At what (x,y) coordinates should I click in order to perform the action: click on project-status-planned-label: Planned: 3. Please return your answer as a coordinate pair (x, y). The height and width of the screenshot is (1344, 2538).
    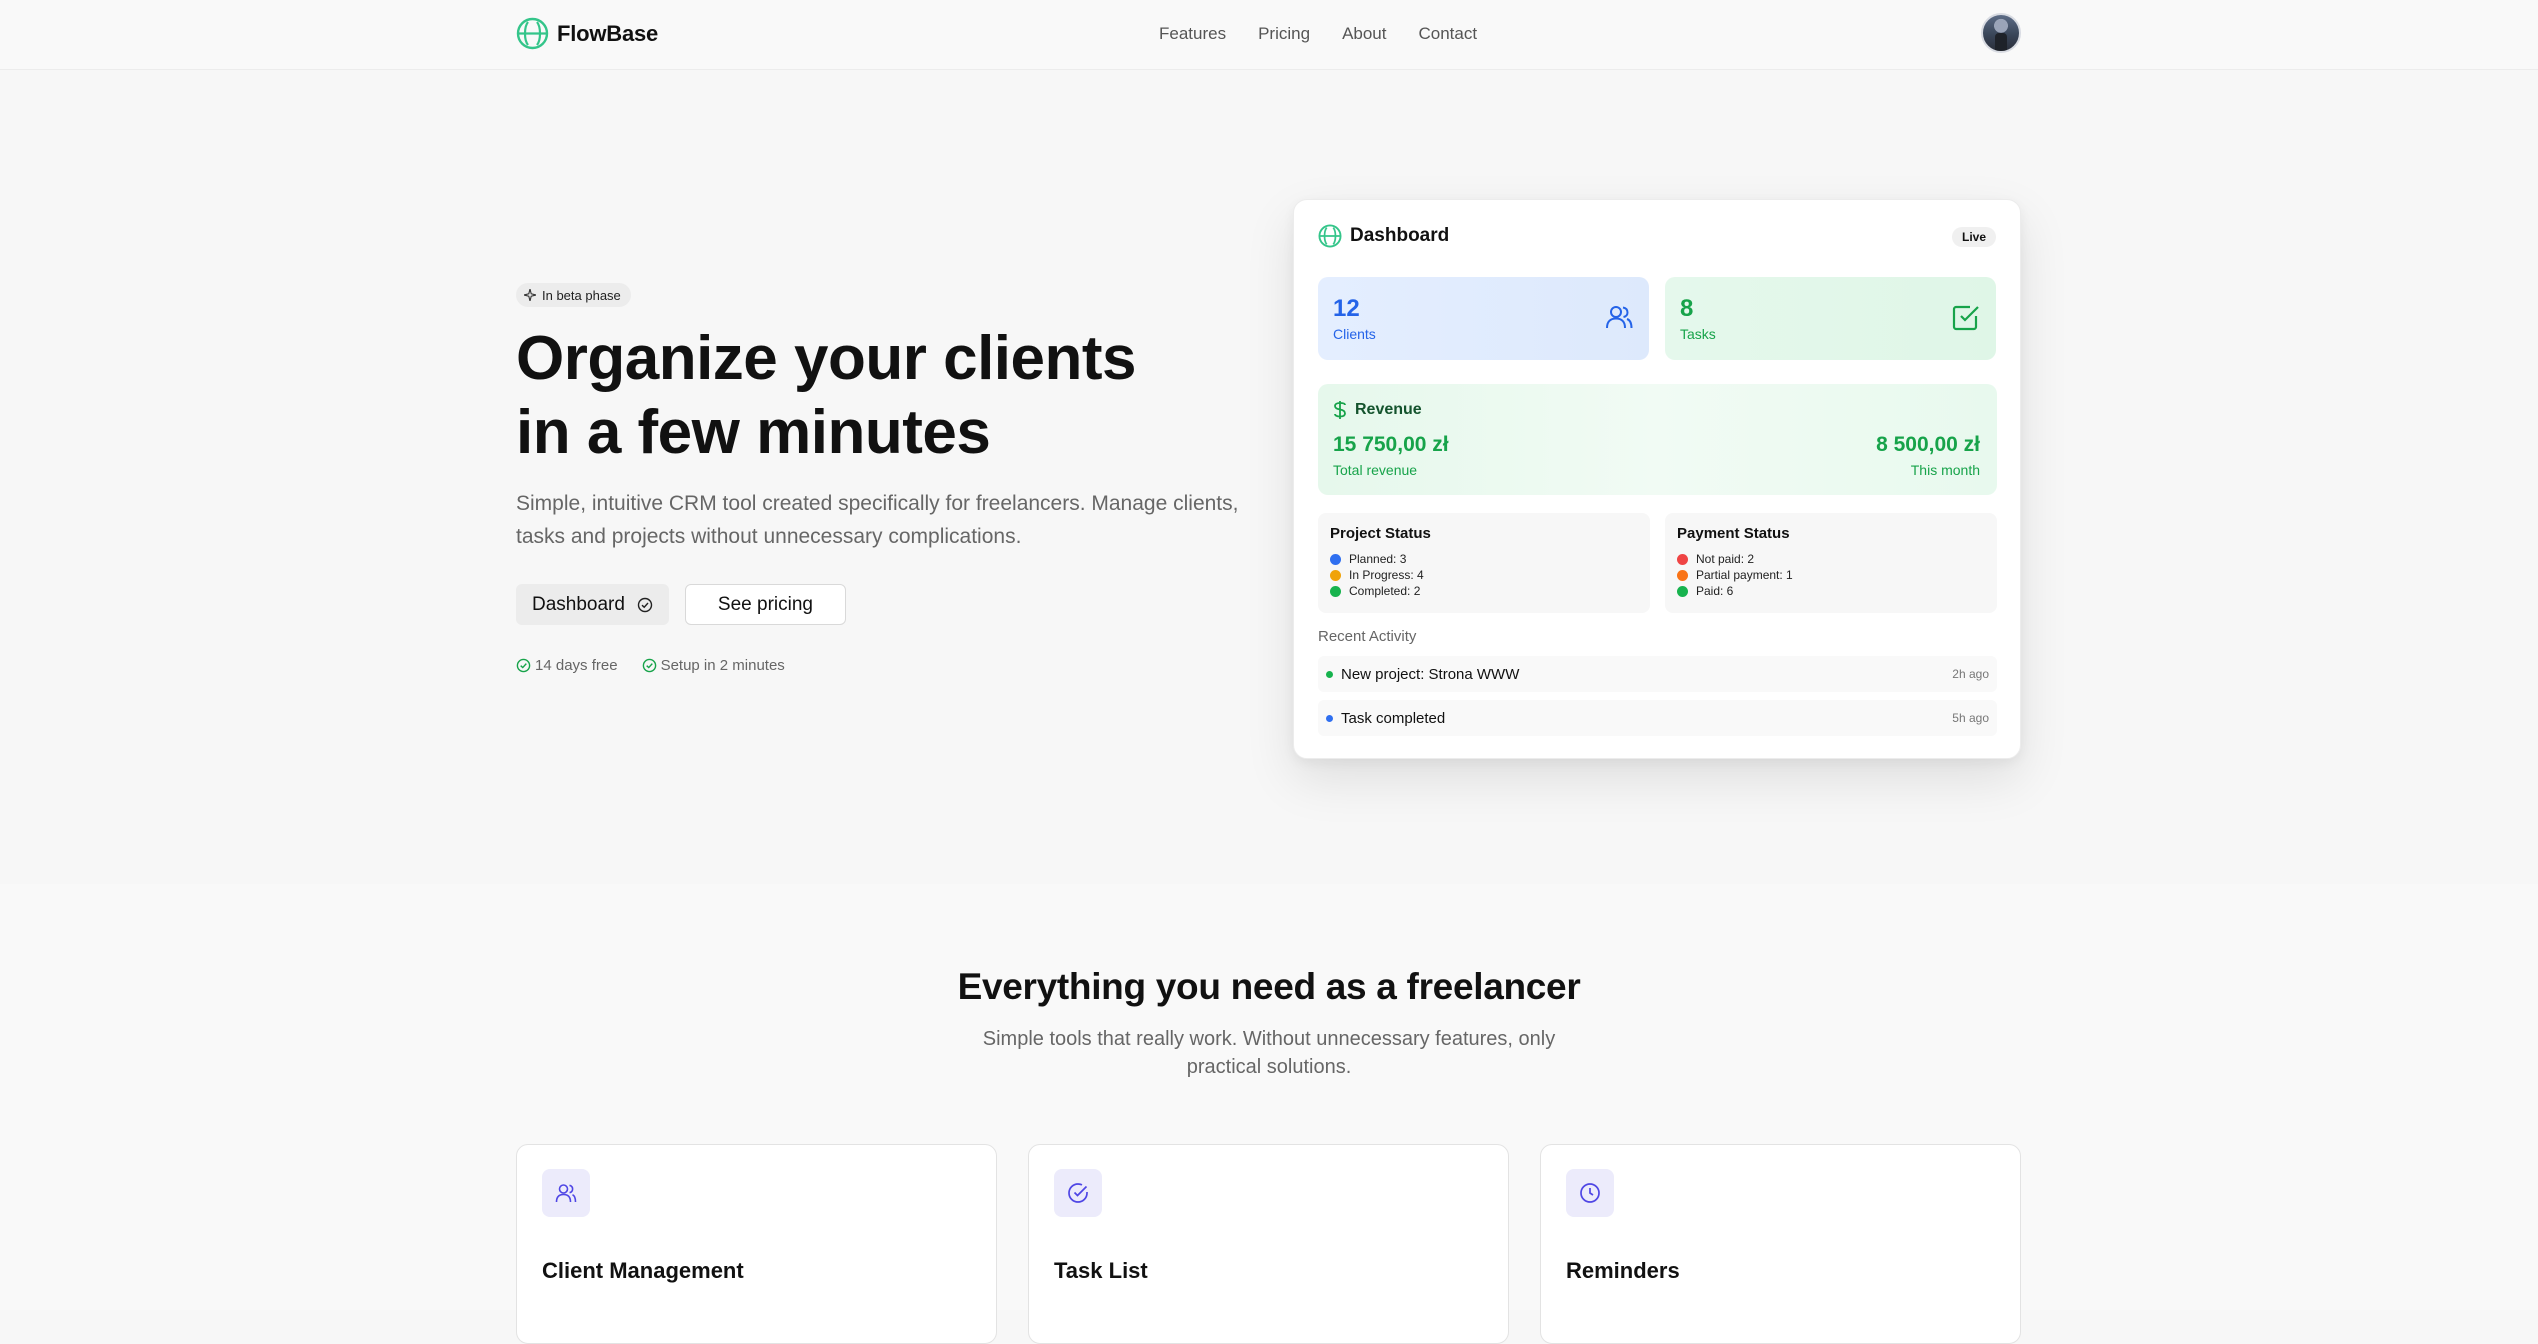
    Looking at the image, I should click on (1378, 559).